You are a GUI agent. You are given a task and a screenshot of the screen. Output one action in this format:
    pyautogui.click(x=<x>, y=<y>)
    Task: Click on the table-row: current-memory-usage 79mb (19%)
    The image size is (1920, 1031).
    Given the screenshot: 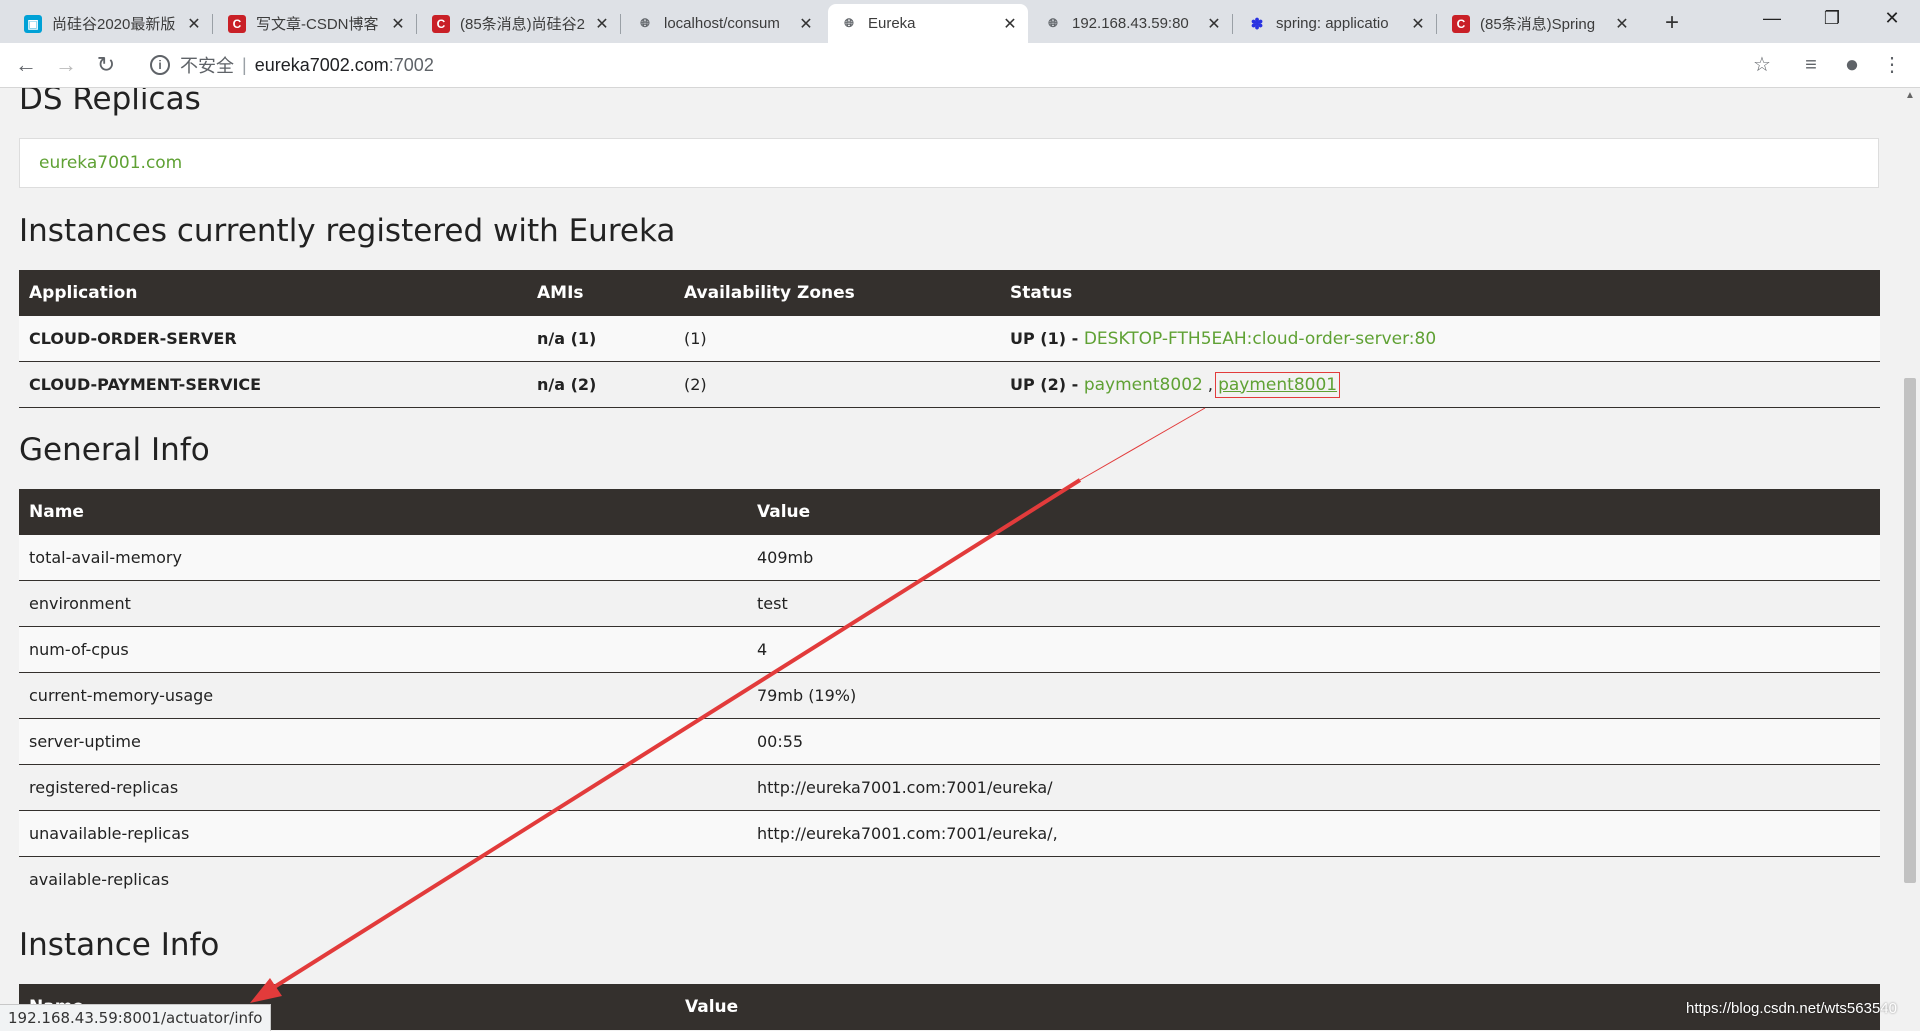 What is the action you would take?
    pyautogui.click(x=949, y=695)
    